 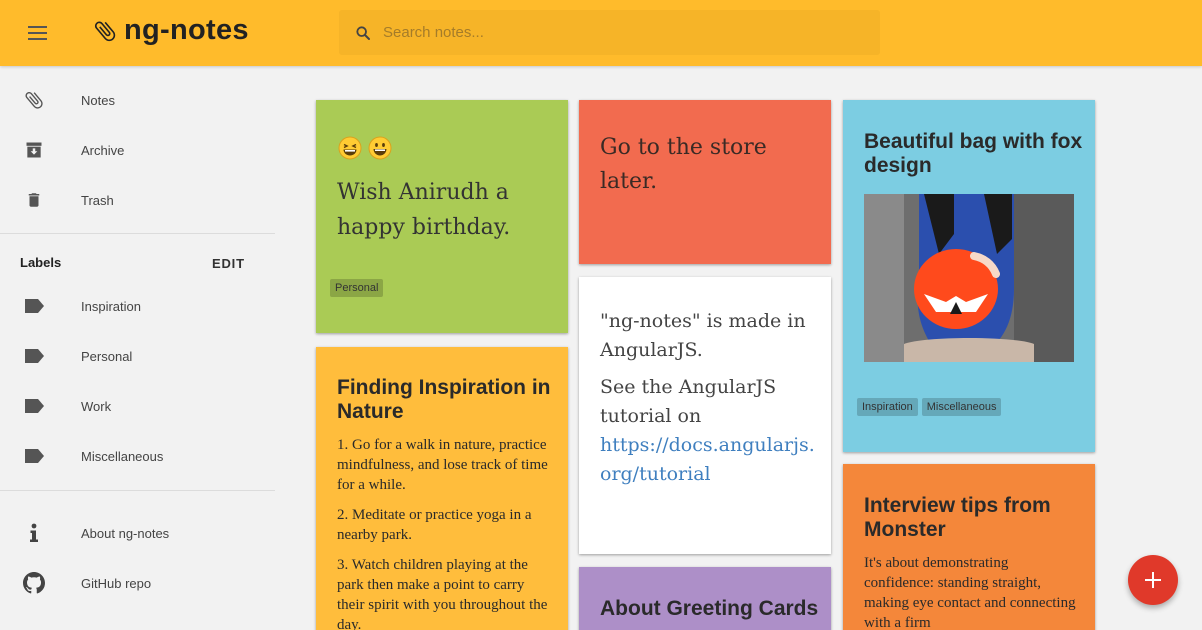 I want to click on tag-personal: Personal, so click(x=357, y=288).